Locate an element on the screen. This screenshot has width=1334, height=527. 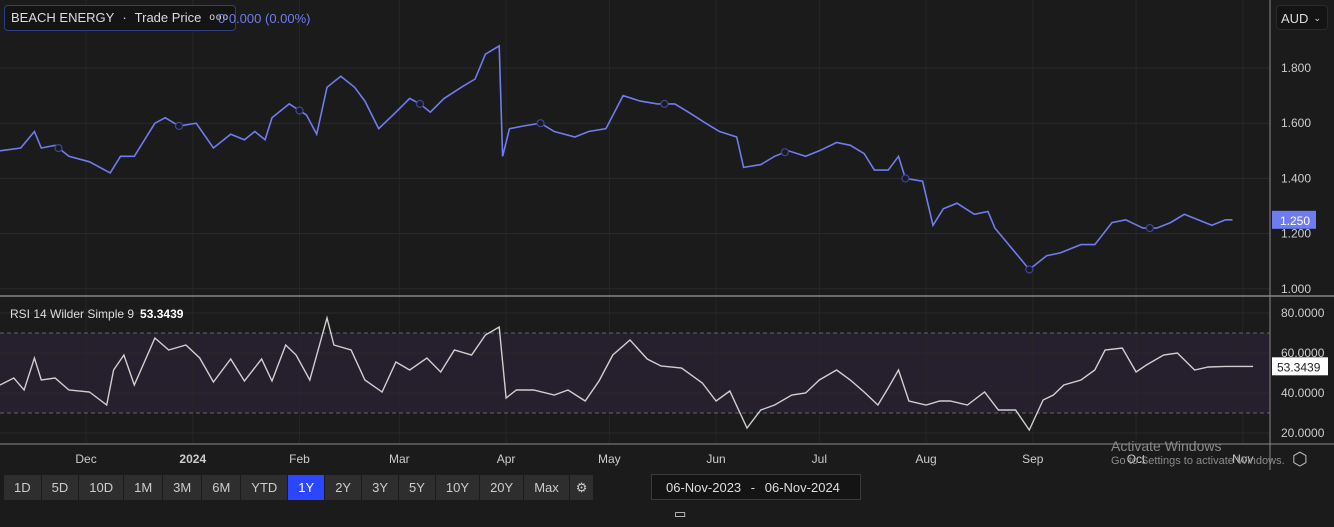
settings-gear-icon: ⚙ is located at coordinates (581, 487).